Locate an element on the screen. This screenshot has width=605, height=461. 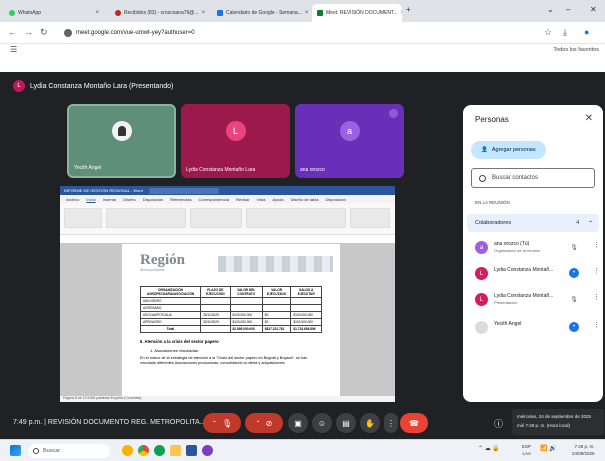
new-tab-button: + is located at coordinates (408, 9).